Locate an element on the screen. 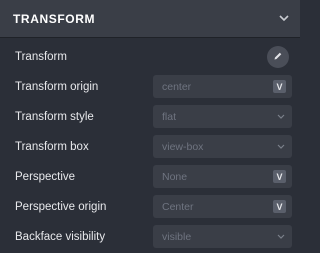  row-transform-box: Transform box view-box is located at coordinates (150, 146).